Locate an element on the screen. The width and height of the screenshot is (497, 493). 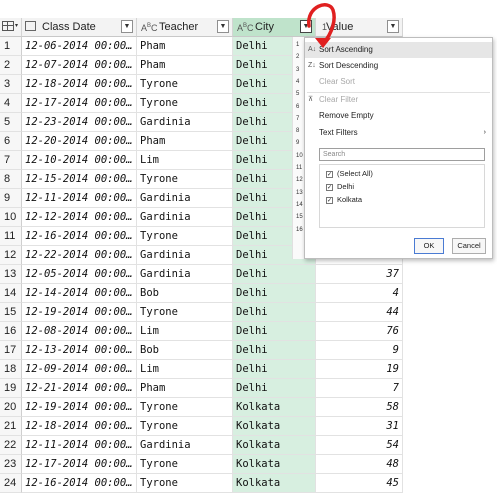
sort-descending-item: Z↓ Sort Descending is located at coordinates (398, 66).